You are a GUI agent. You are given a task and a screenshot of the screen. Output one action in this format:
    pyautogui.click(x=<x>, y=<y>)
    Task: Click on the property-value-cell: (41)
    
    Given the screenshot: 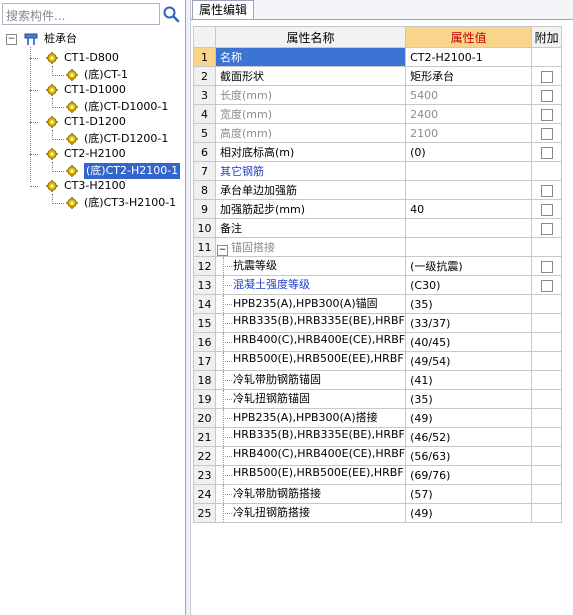 What is the action you would take?
    pyautogui.click(x=469, y=380)
    